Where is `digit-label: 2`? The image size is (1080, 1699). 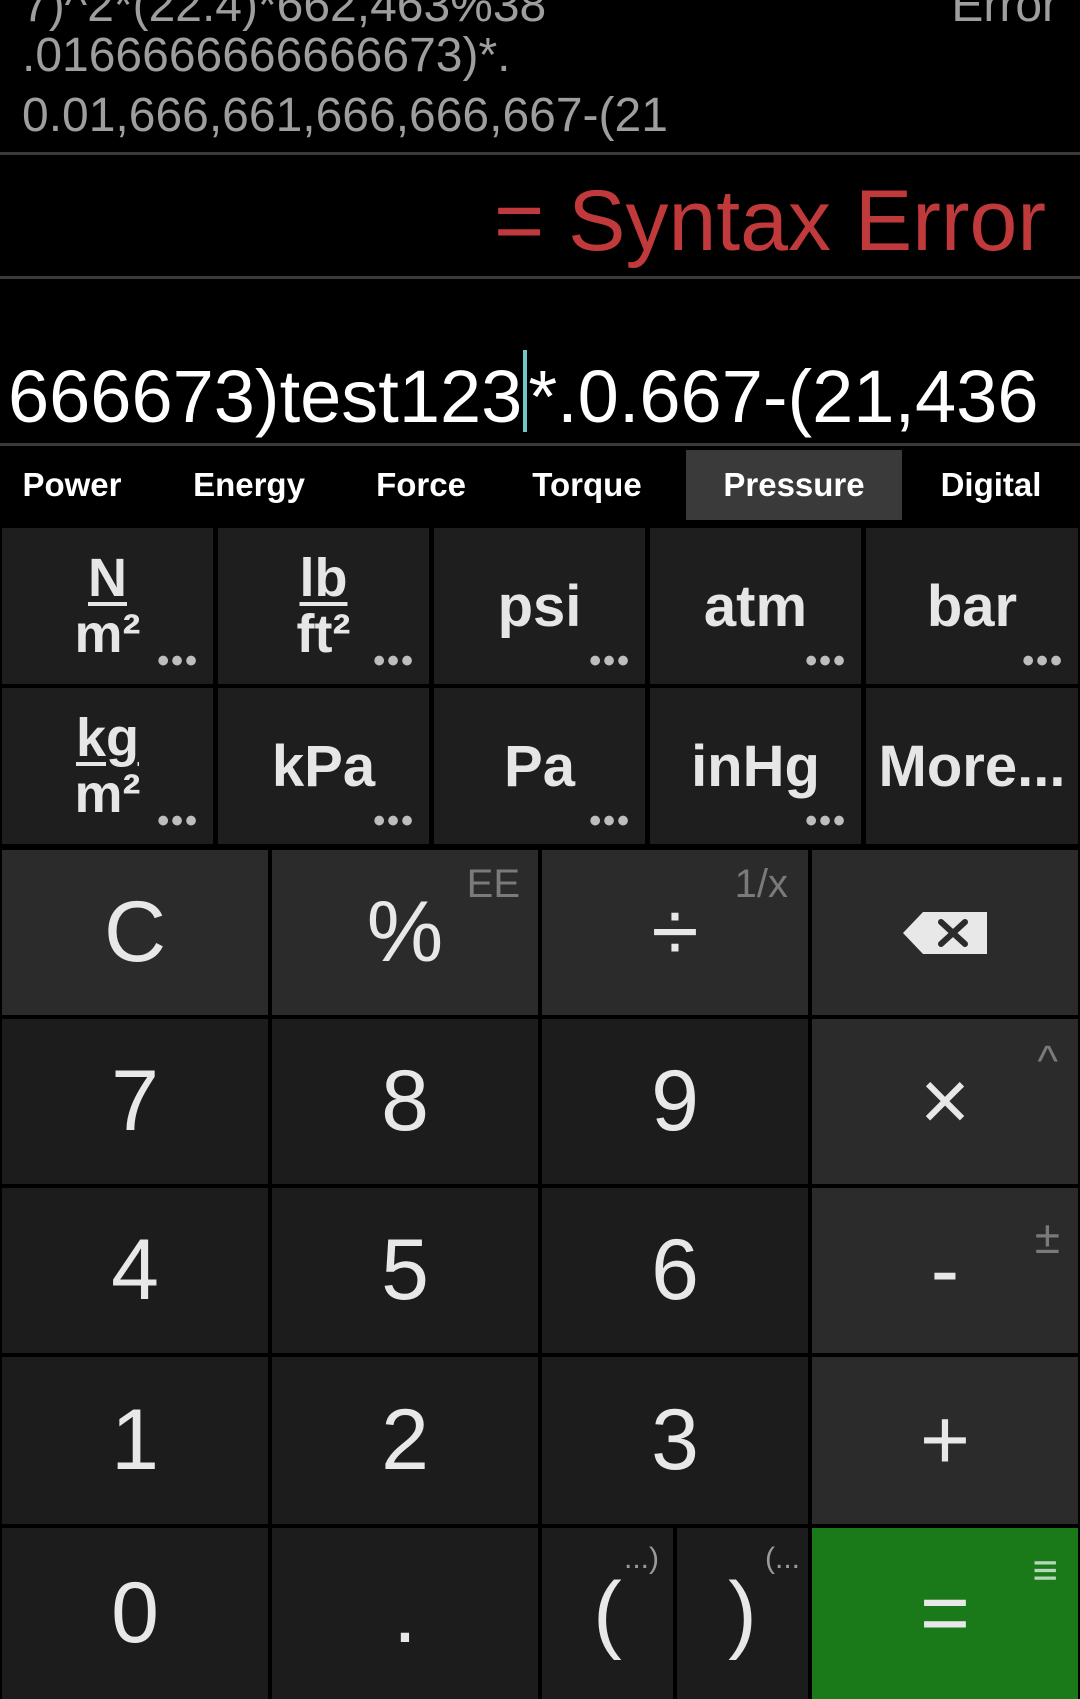
digit-label: 2 is located at coordinates (405, 1440).